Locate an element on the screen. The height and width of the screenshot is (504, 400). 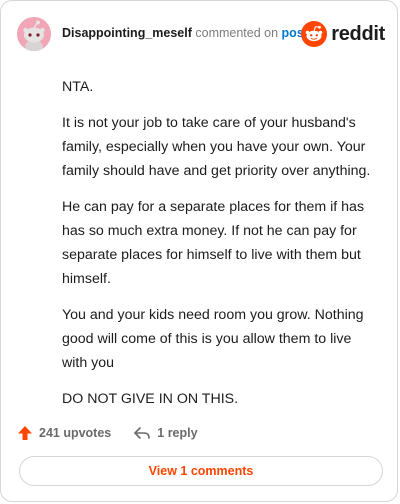
reply-arrow-icon is located at coordinates (142, 433).